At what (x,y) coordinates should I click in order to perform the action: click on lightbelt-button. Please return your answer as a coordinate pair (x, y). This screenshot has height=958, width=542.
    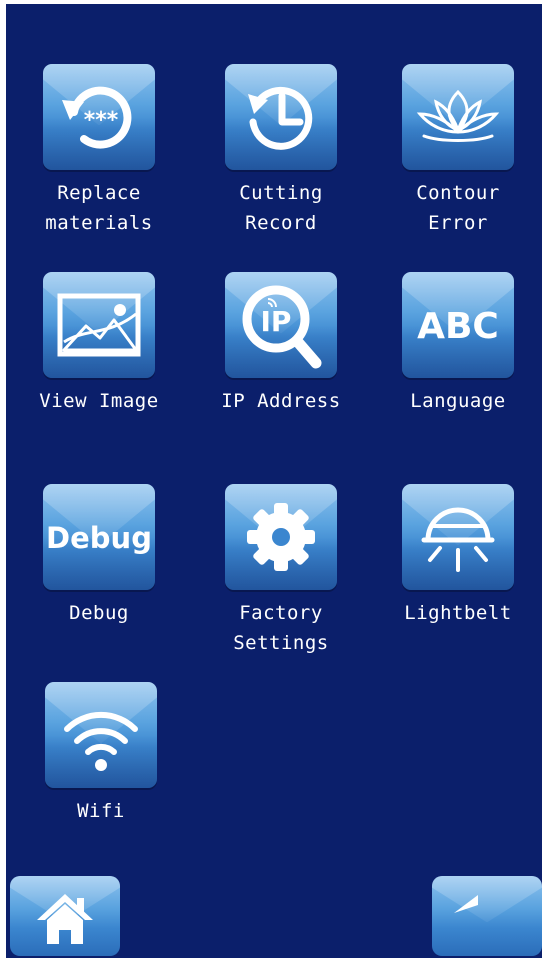
    Looking at the image, I should click on (458, 537).